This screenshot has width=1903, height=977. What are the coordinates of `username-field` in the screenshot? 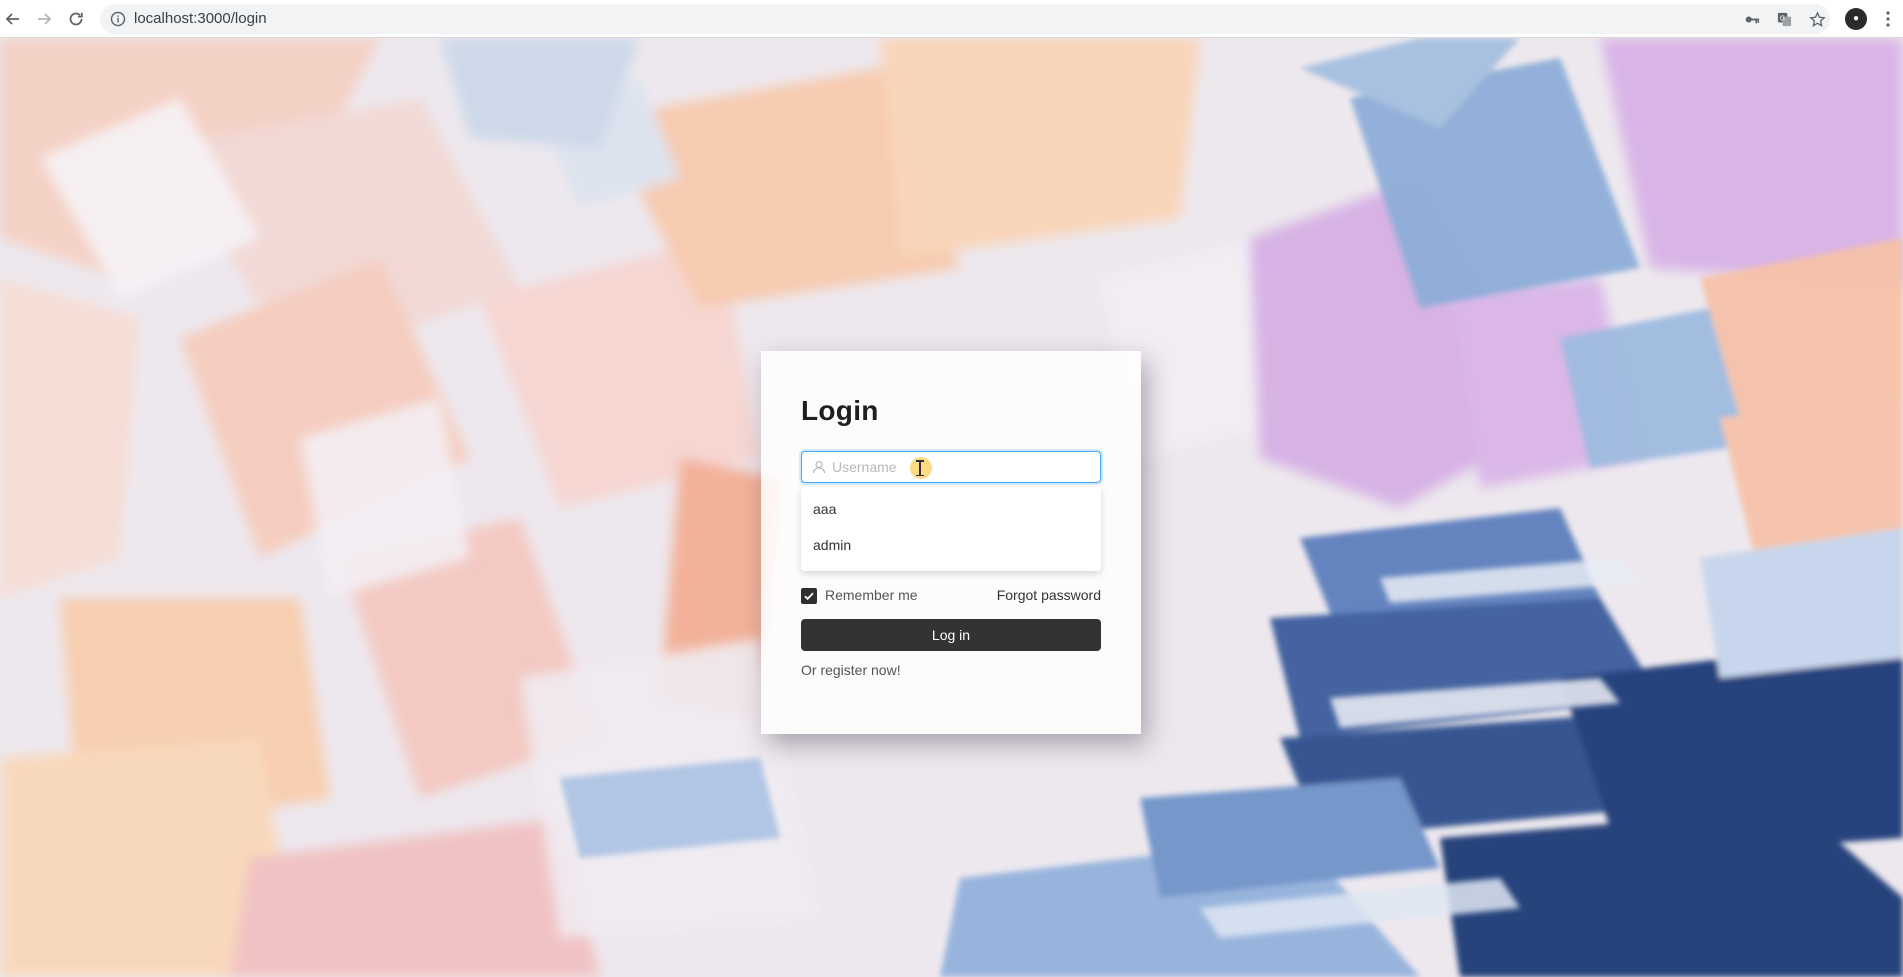 It's located at (951, 467).